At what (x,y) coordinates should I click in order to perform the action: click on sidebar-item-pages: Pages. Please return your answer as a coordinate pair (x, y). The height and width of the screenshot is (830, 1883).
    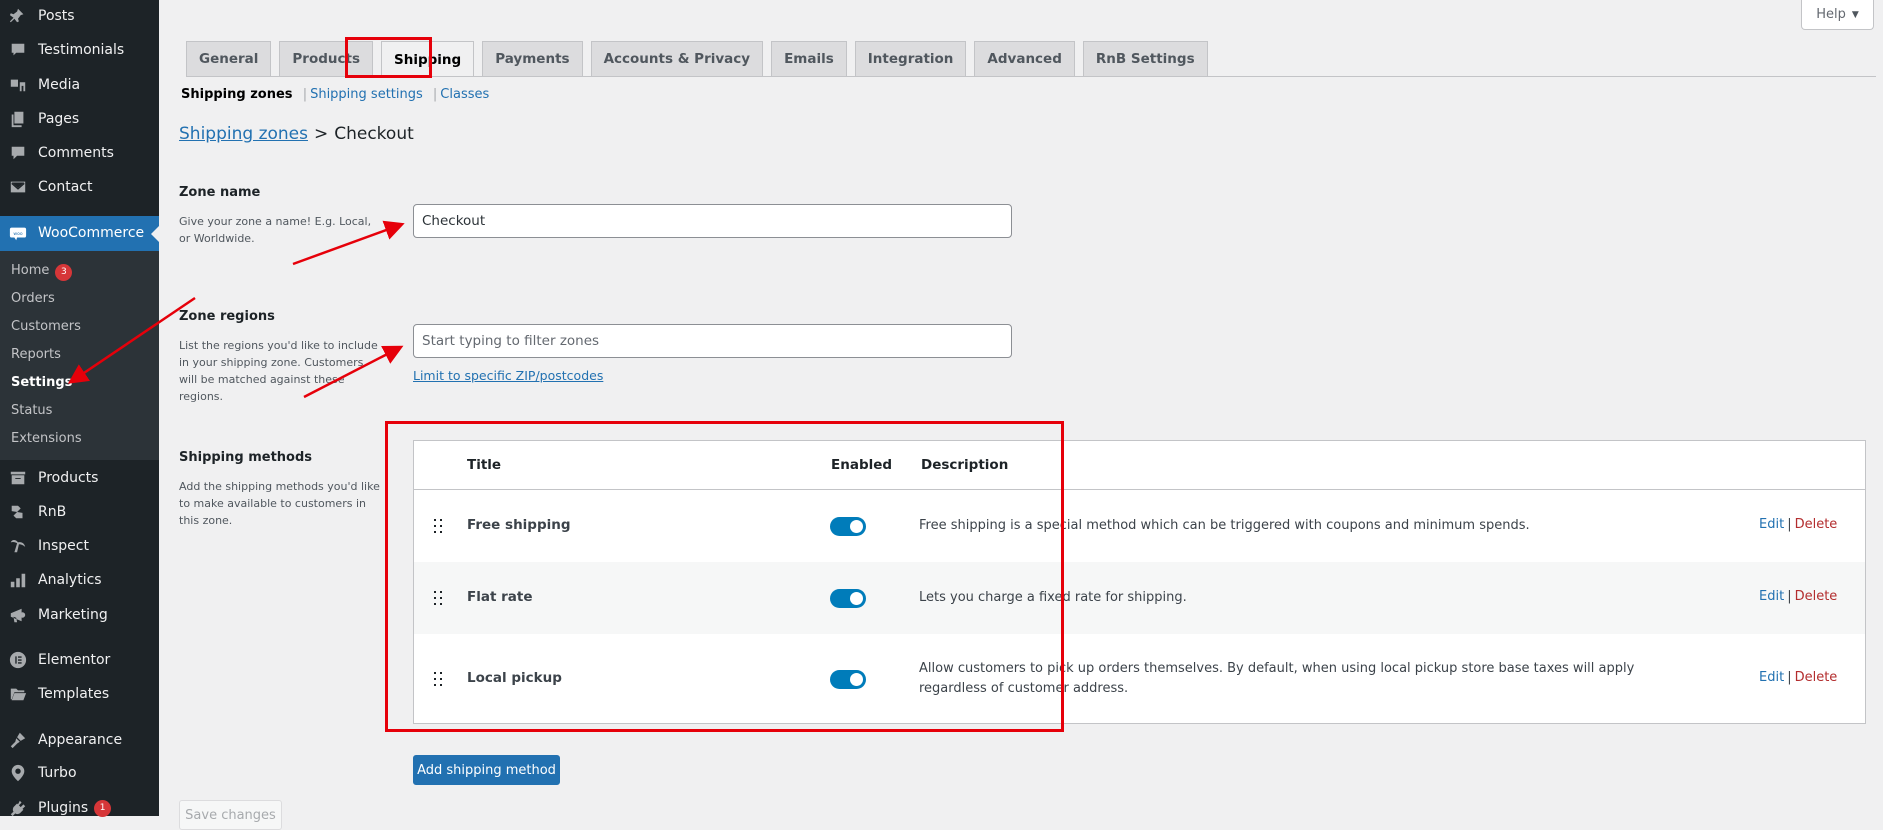
    Looking at the image, I should click on (79, 119).